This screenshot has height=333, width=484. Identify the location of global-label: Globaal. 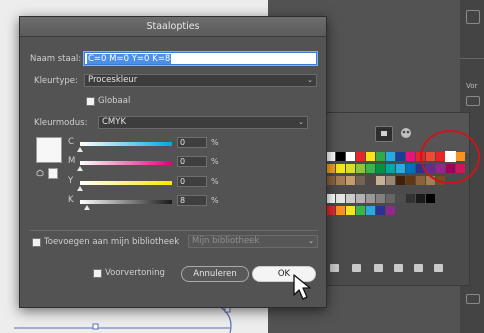
(114, 101).